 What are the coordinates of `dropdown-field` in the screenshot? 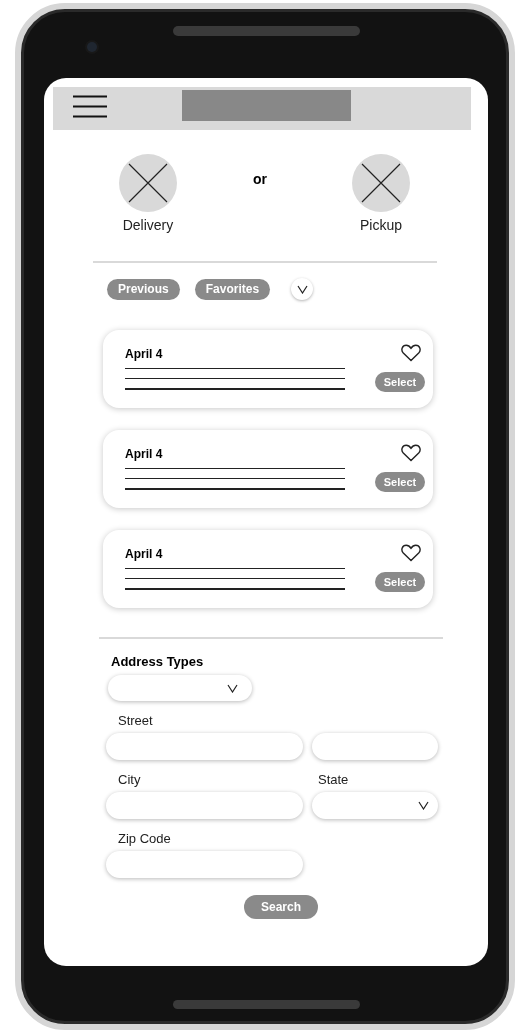 It's located at (375, 805).